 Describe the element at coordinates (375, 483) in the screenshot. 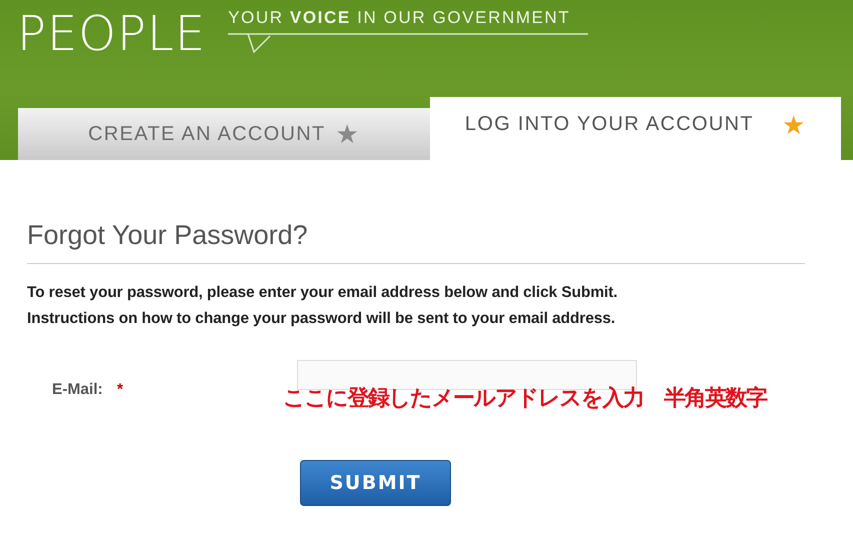

I see `submit-button: SUBMIT` at that location.